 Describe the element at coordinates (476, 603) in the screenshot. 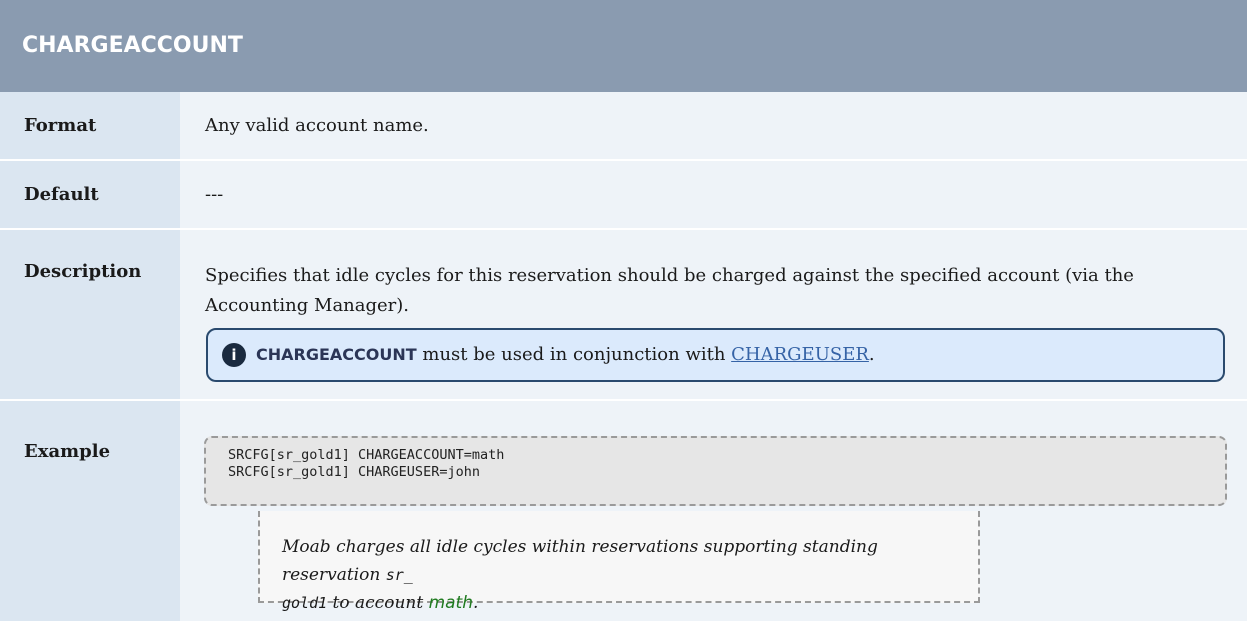

I see `caption-end: .` at that location.